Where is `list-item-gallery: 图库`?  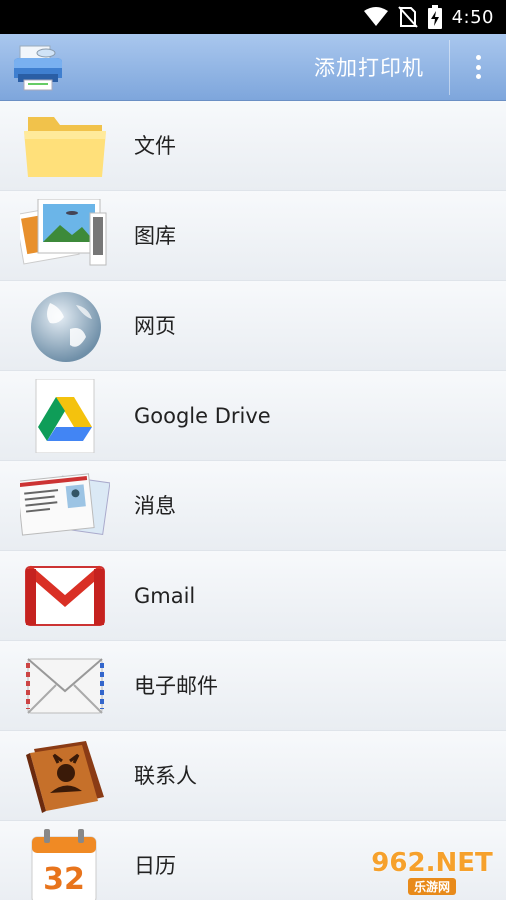 list-item-gallery: 图库 is located at coordinates (253, 236).